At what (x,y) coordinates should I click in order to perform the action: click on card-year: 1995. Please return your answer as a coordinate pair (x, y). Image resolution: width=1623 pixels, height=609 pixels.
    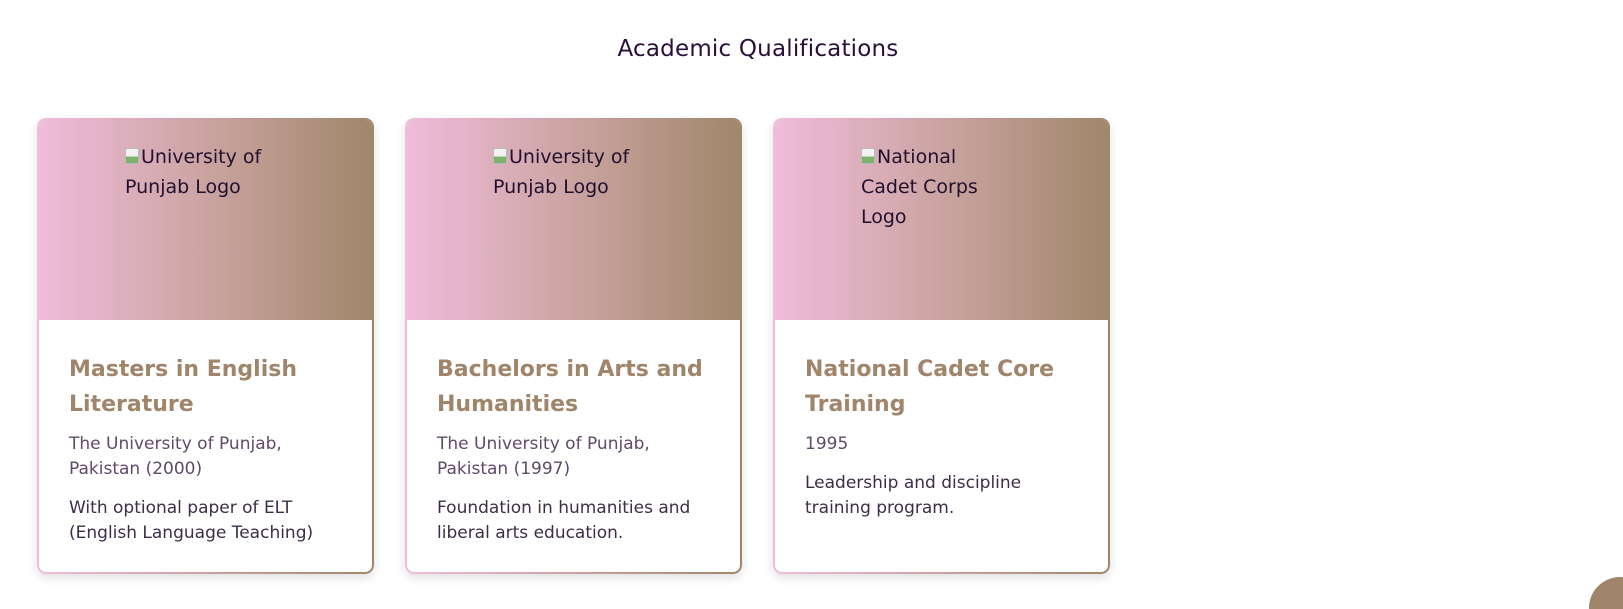
    Looking at the image, I should click on (827, 444).